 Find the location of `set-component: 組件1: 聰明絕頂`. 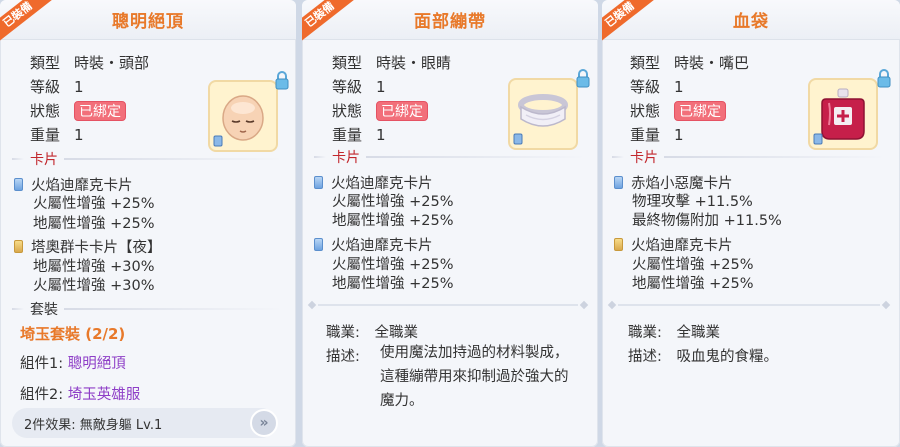

set-component: 組件1: 聰明絕頂 is located at coordinates (73, 362).